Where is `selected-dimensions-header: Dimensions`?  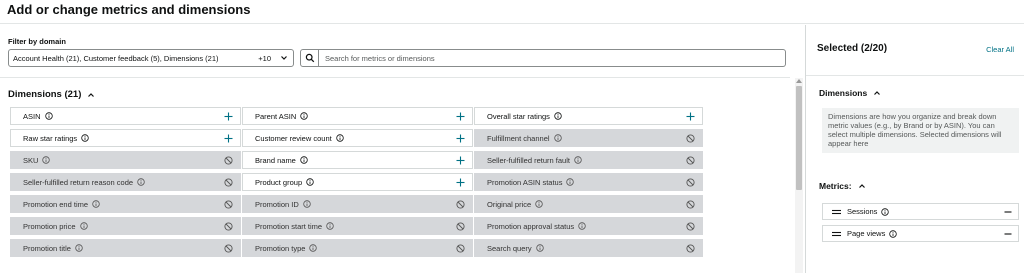
selected-dimensions-header: Dimensions is located at coordinates (850, 93).